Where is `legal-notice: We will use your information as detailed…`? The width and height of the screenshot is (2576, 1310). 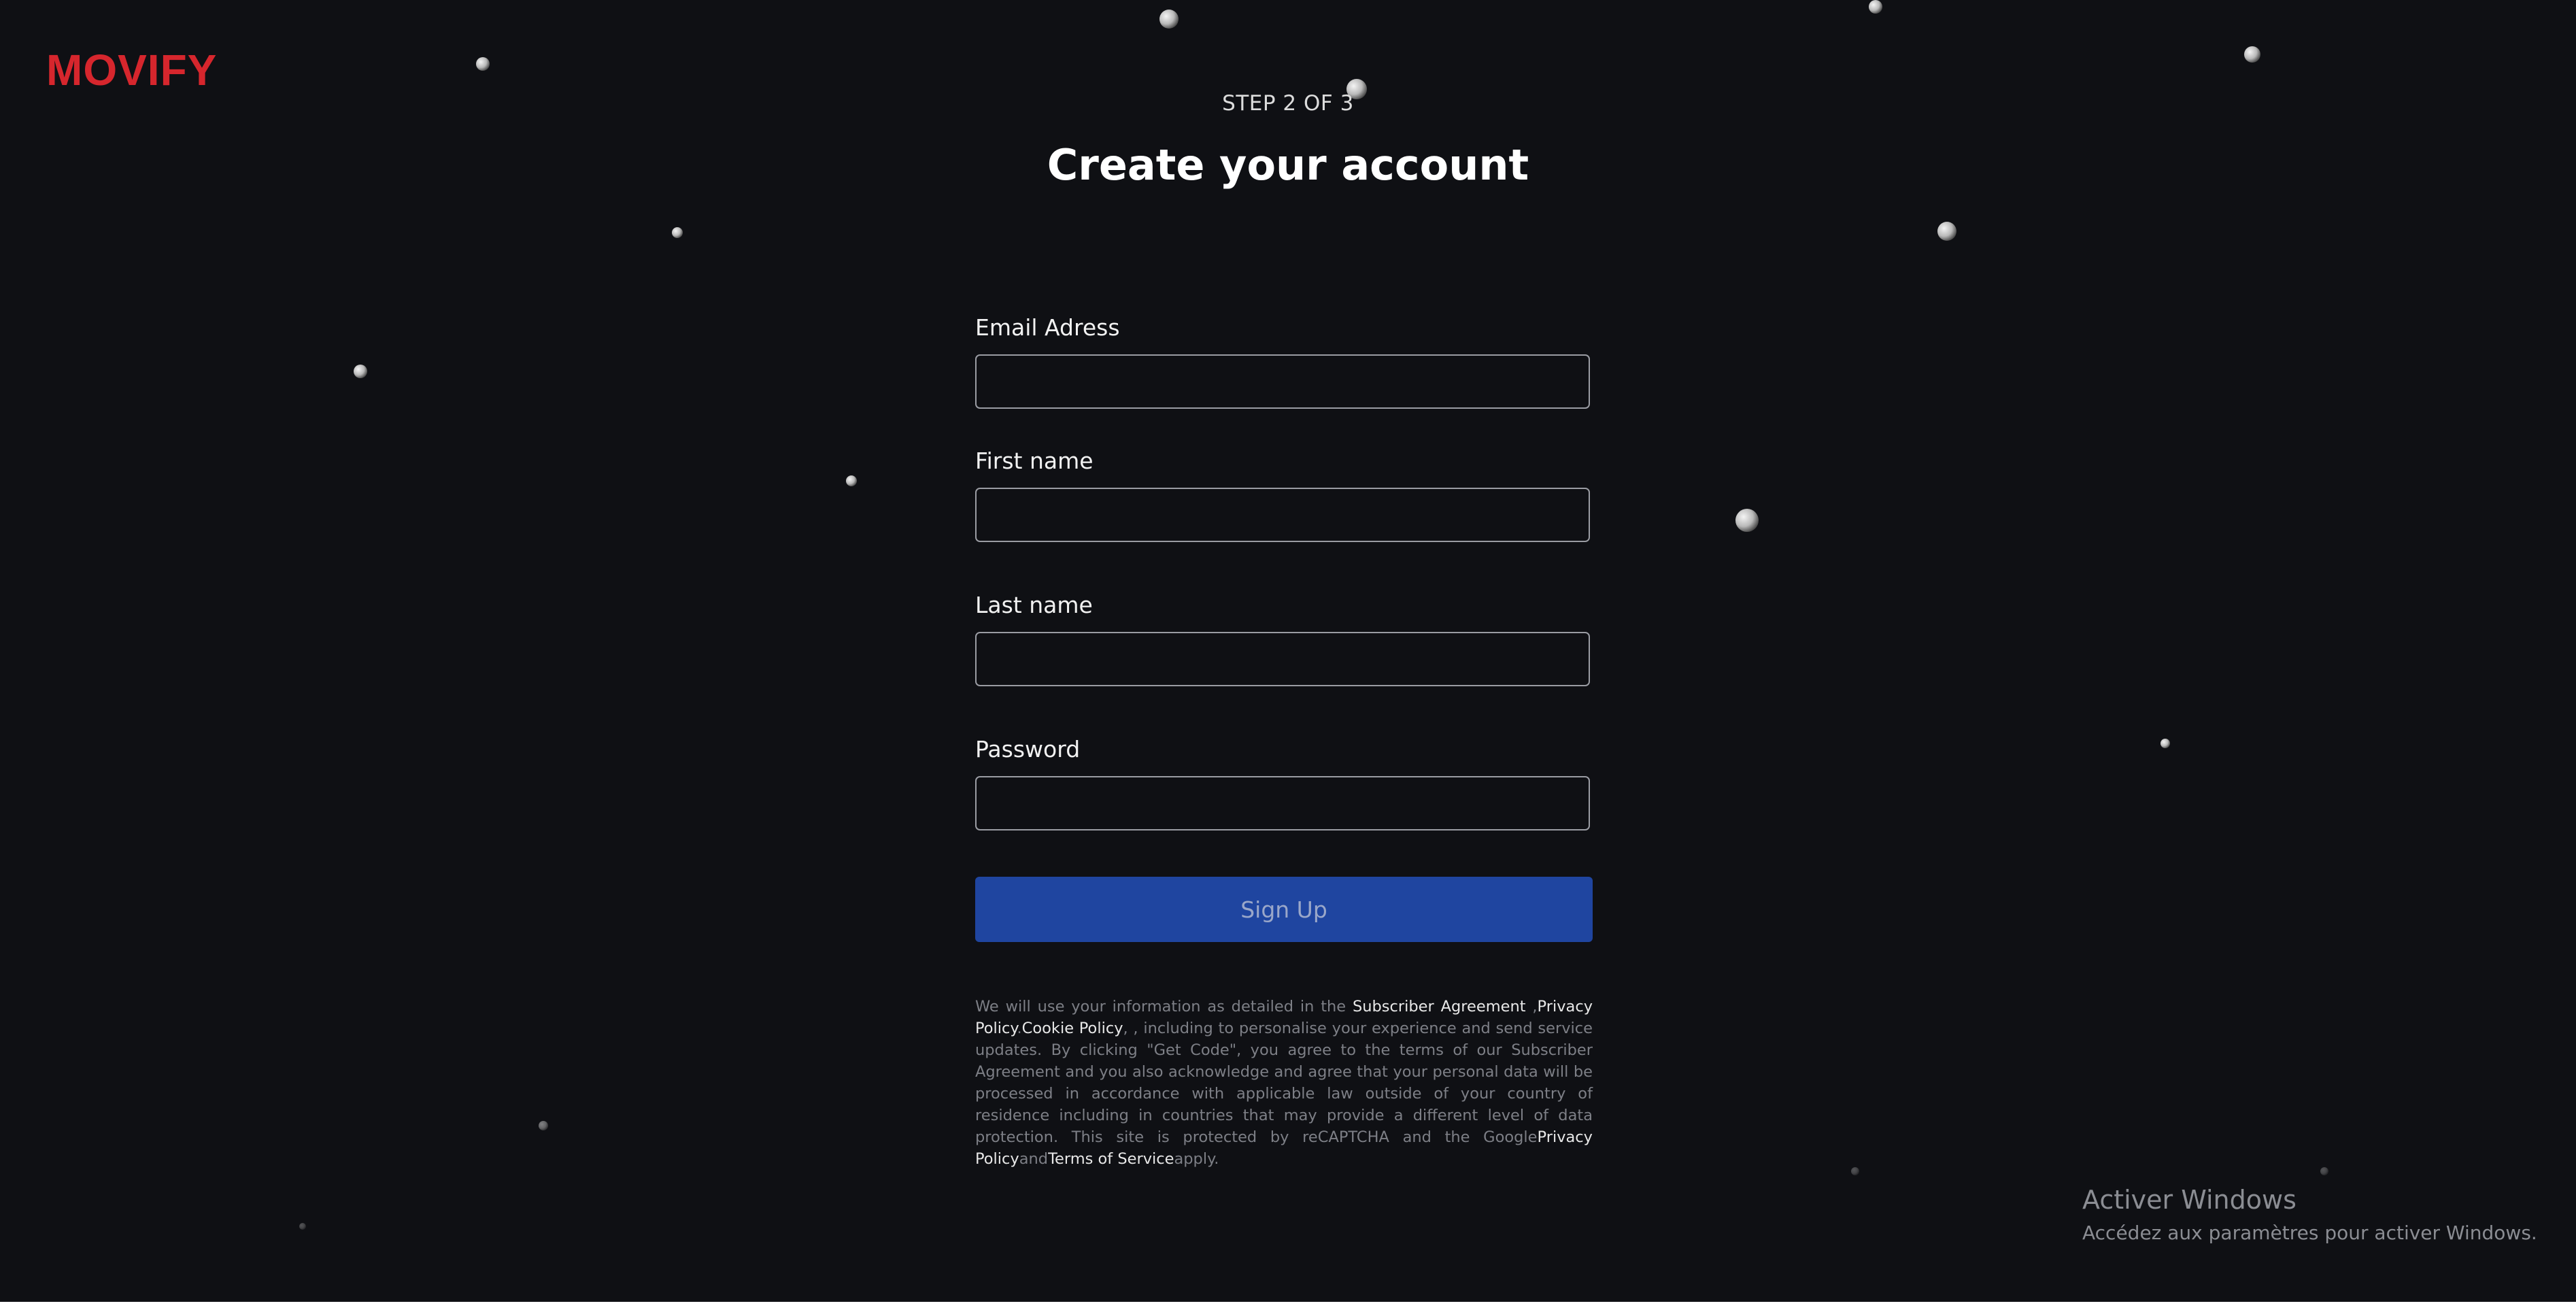
legal-notice: We will use your information as detailed… is located at coordinates (1284, 1083).